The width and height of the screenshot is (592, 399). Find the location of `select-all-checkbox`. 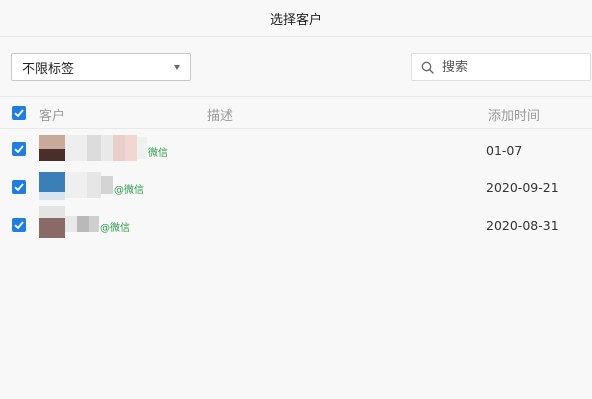

select-all-checkbox is located at coordinates (19, 113).